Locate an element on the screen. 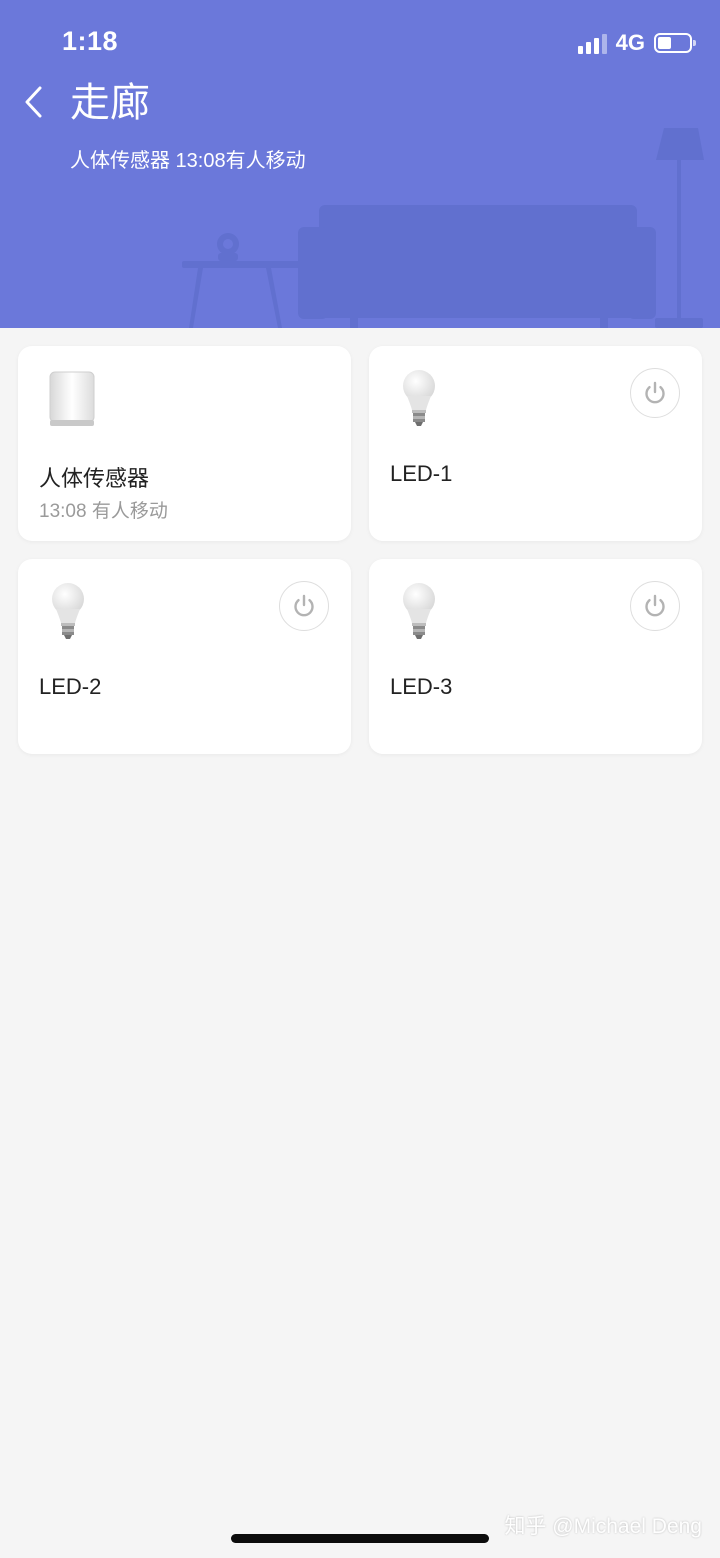 The width and height of the screenshot is (720, 1558). status-time: 1:18 is located at coordinates (90, 41).